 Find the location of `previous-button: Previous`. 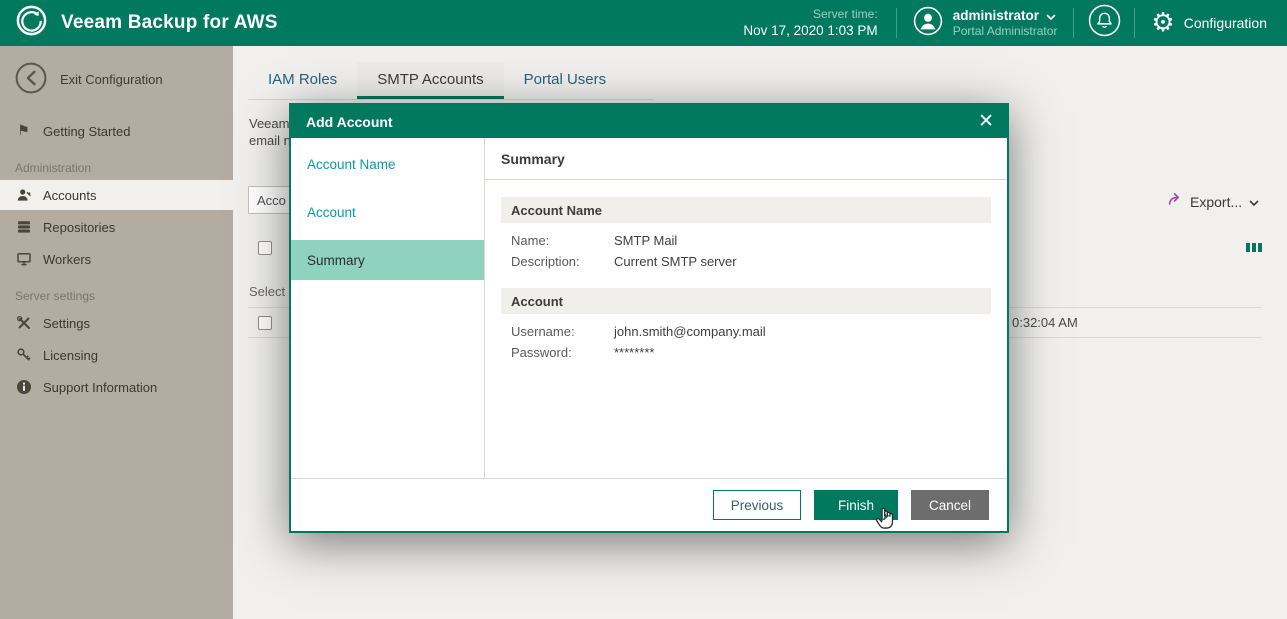

previous-button: Previous is located at coordinates (757, 505).